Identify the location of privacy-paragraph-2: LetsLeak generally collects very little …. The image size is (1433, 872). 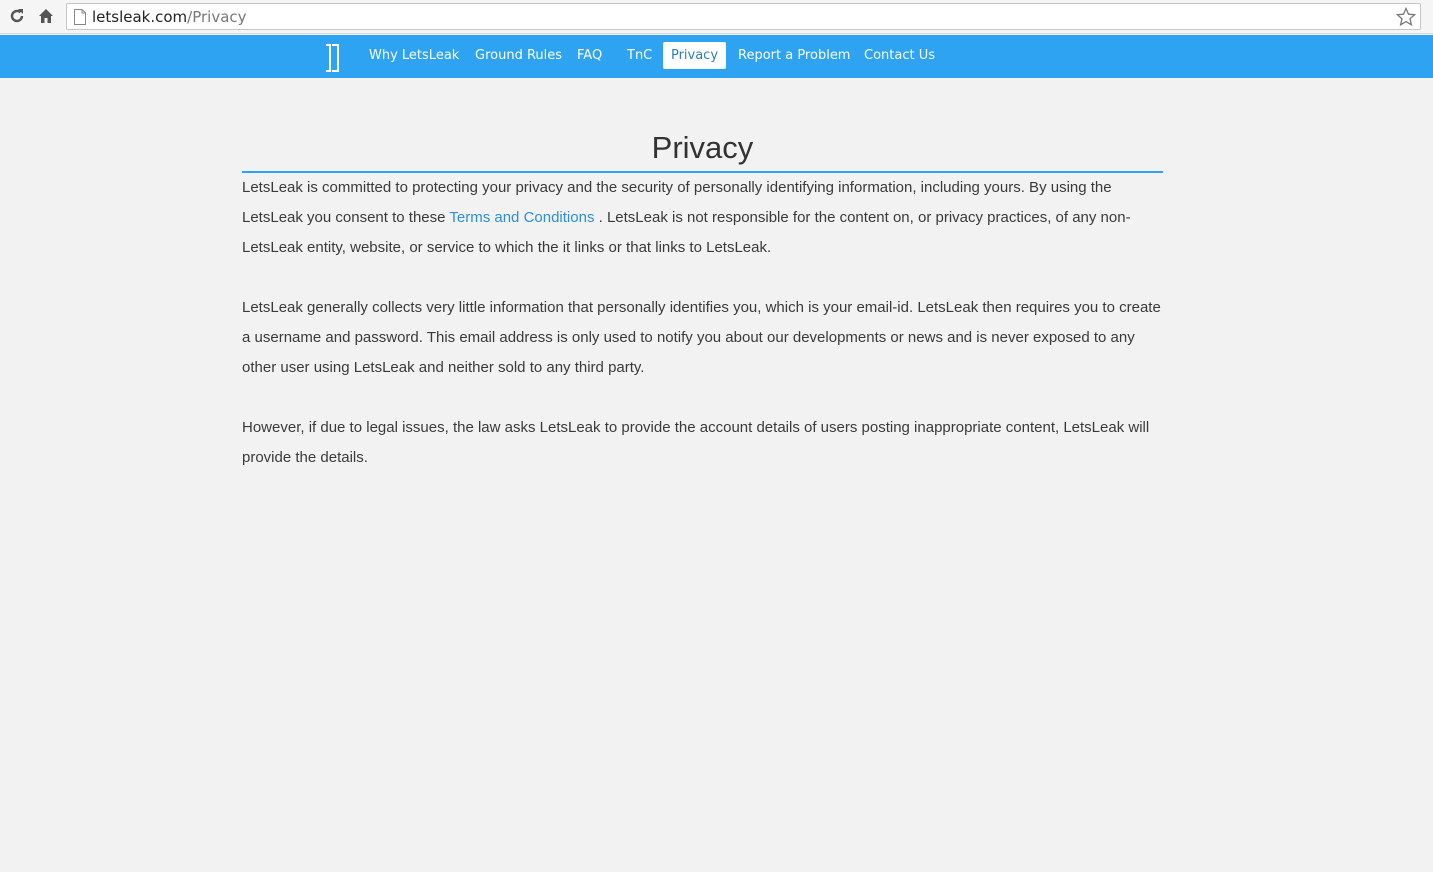
(701, 337).